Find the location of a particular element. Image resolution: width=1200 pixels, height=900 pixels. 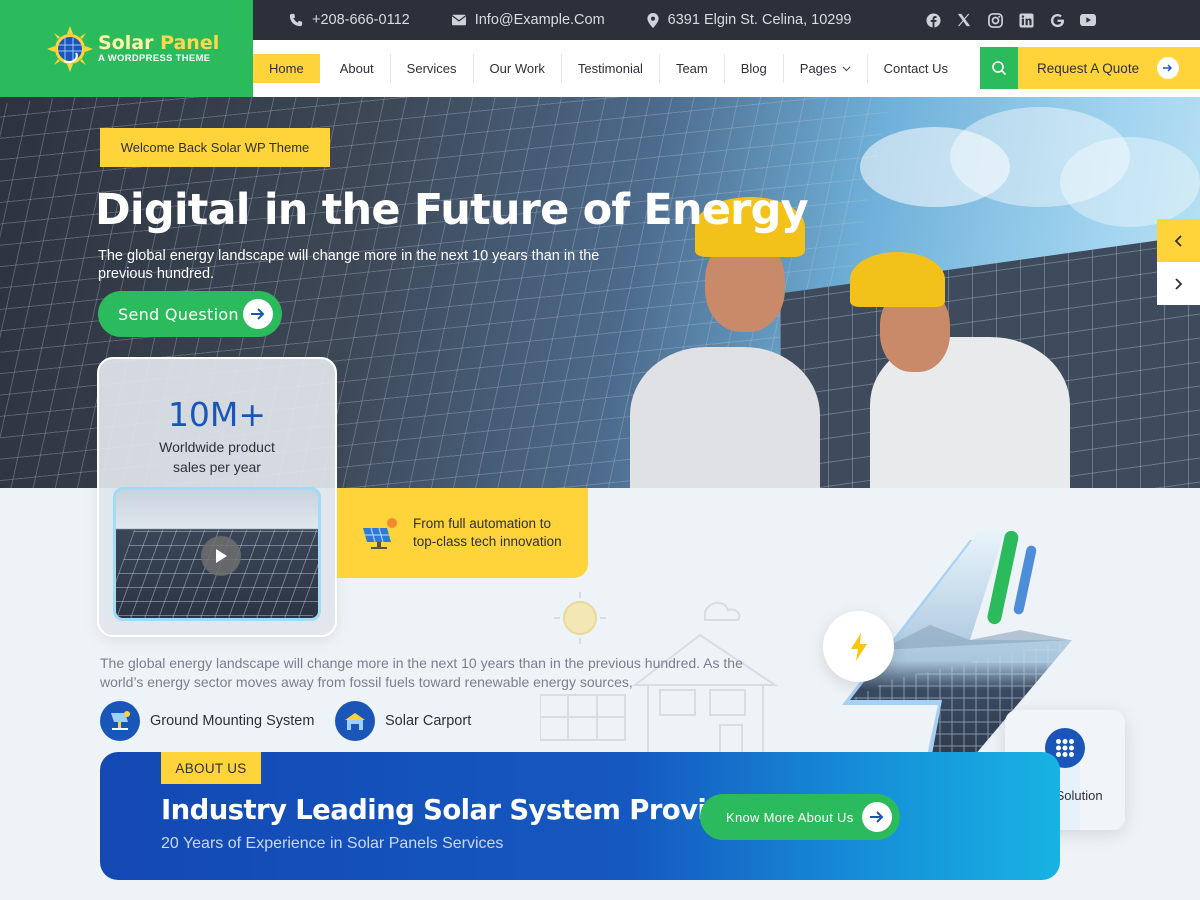

video-thumbnail is located at coordinates (217, 554).